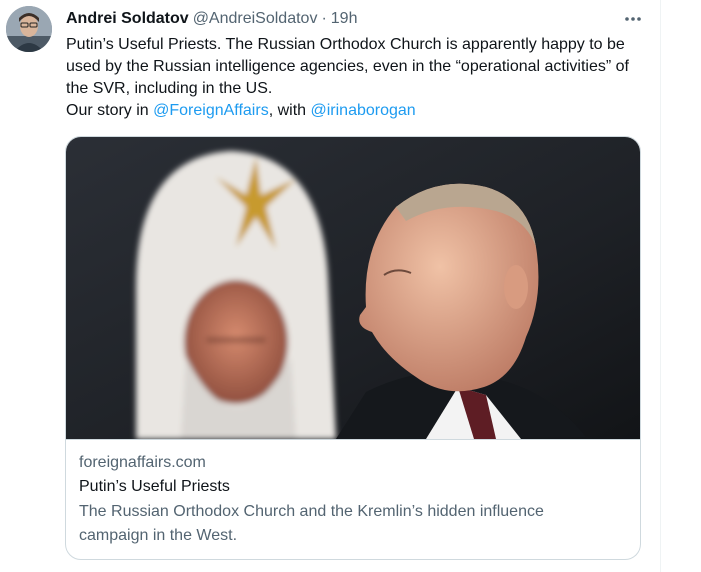  Describe the element at coordinates (289, 110) in the screenshot. I see `credit-middle: , with` at that location.